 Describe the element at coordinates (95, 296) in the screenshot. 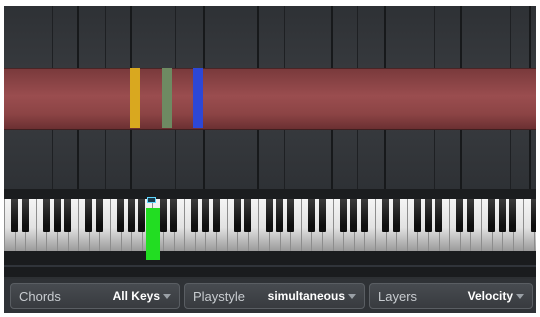

I see `chords-selector: Chords All Keys` at that location.